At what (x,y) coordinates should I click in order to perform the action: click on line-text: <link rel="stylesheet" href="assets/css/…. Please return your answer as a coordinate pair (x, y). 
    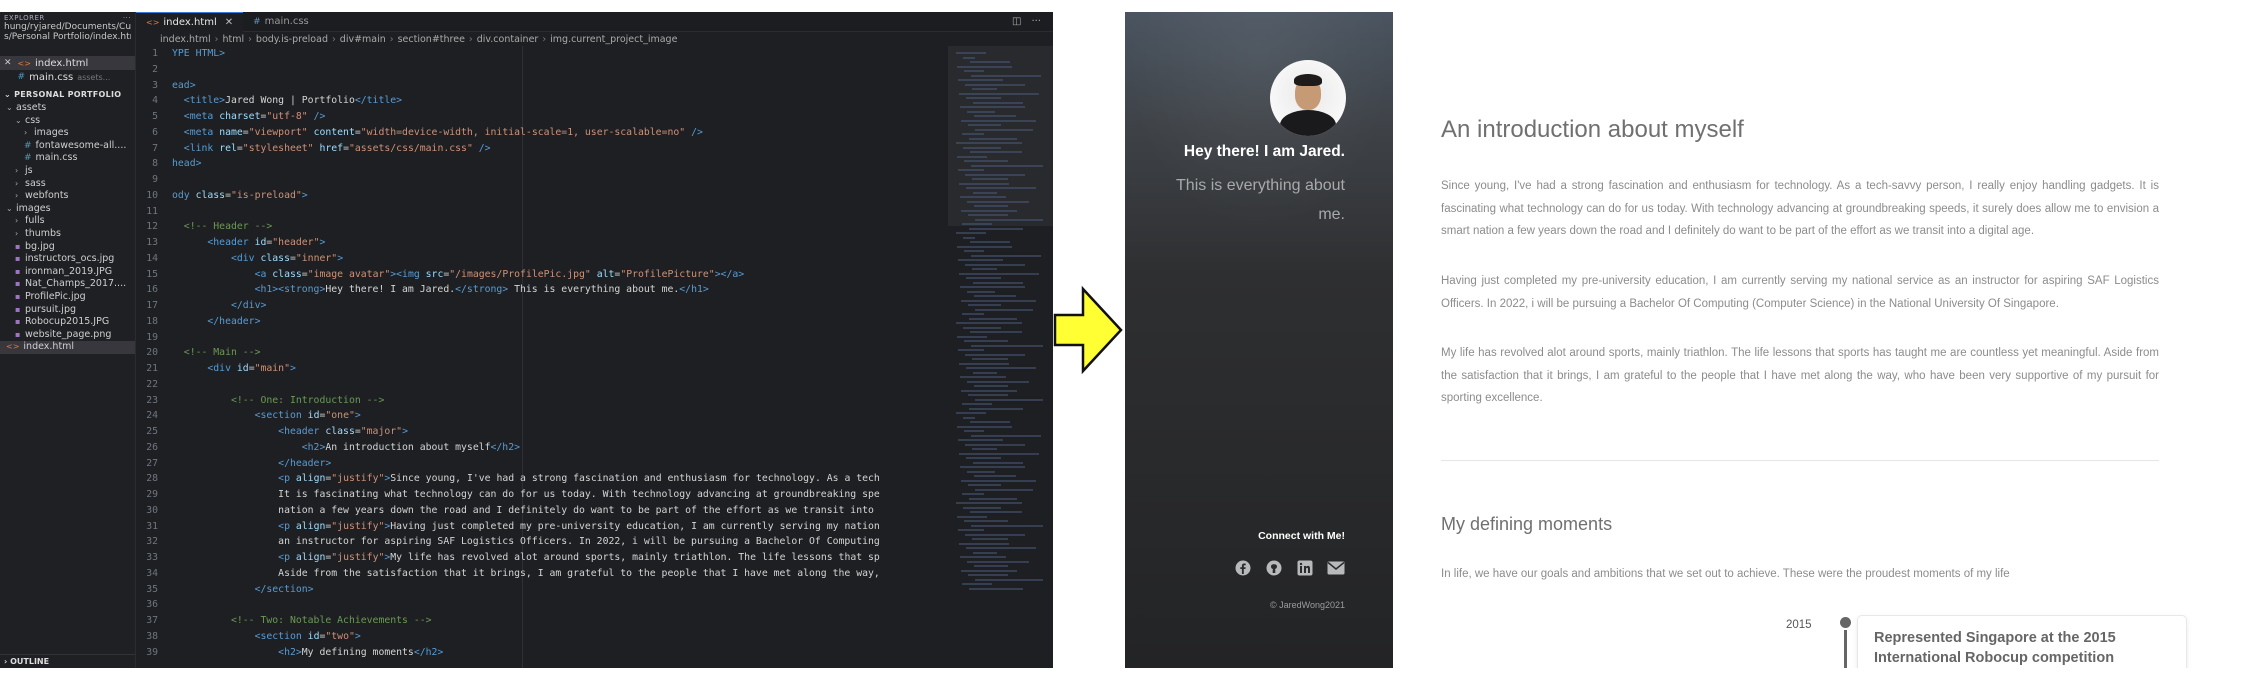
    Looking at the image, I should click on (331, 149).